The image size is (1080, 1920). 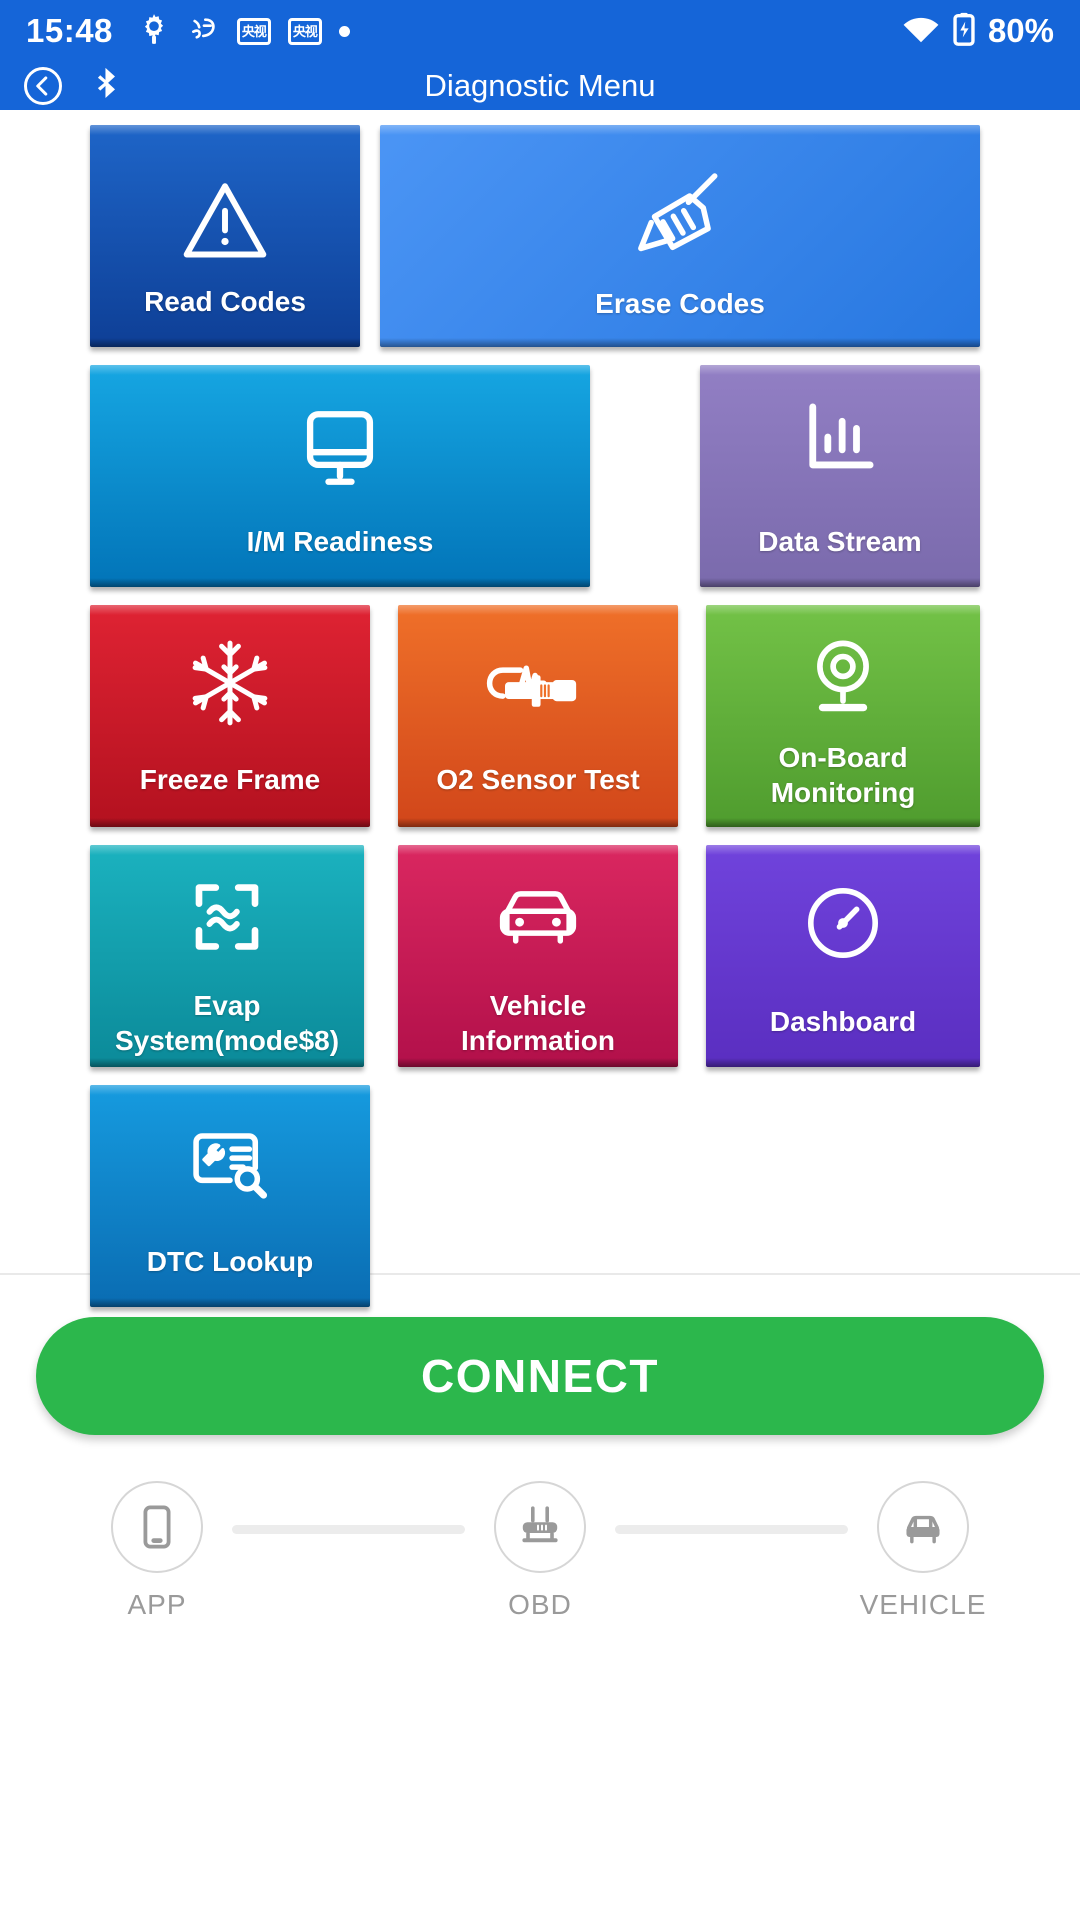 I want to click on tile-on-board-monitoring: On-Board Monitoring, so click(x=843, y=716).